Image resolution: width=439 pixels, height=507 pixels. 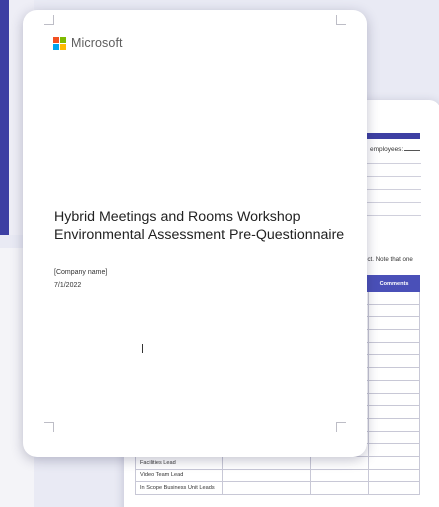 I want to click on comments-header-cell: Comments, so click(x=394, y=283).